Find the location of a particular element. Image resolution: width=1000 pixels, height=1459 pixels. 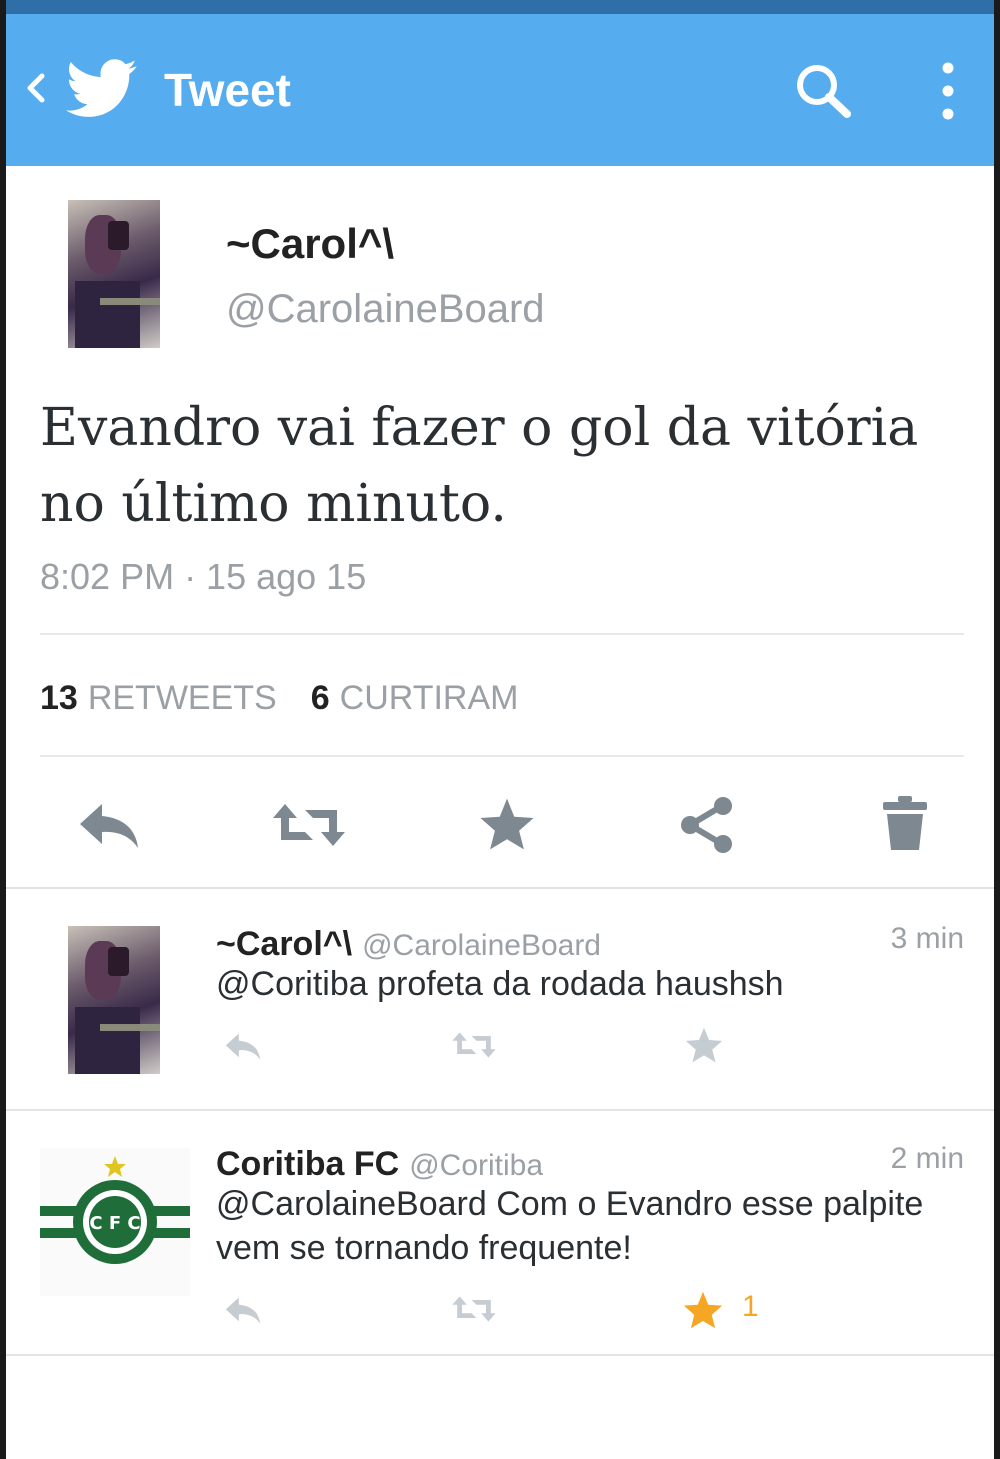

avatar is located at coordinates (114, 274).